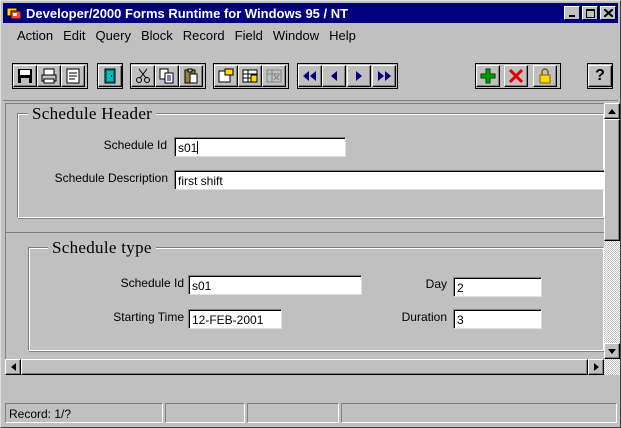 The height and width of the screenshot is (428, 621). I want to click on delete-icon, so click(516, 76).